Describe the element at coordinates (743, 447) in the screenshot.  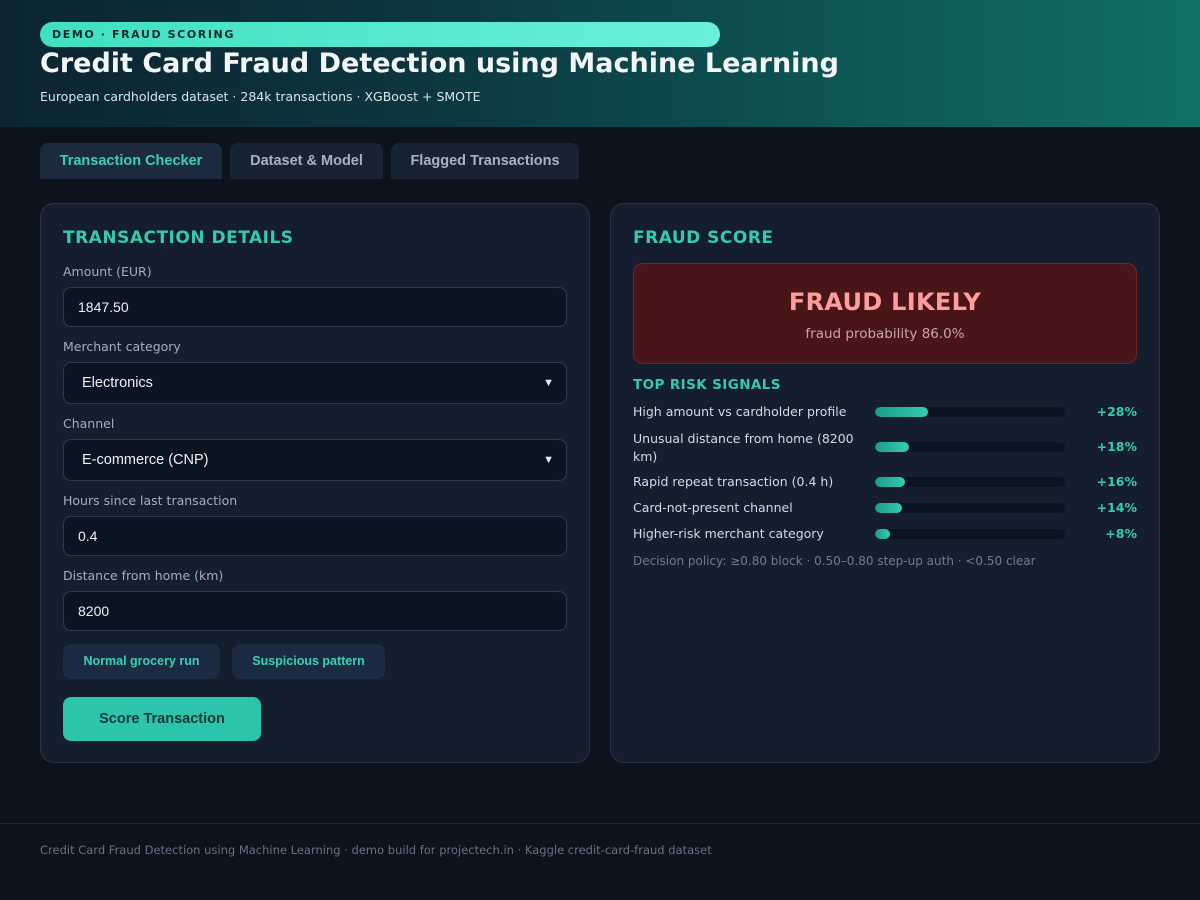
I see `signal-label: Unusual distance from home (8200 km)` at that location.